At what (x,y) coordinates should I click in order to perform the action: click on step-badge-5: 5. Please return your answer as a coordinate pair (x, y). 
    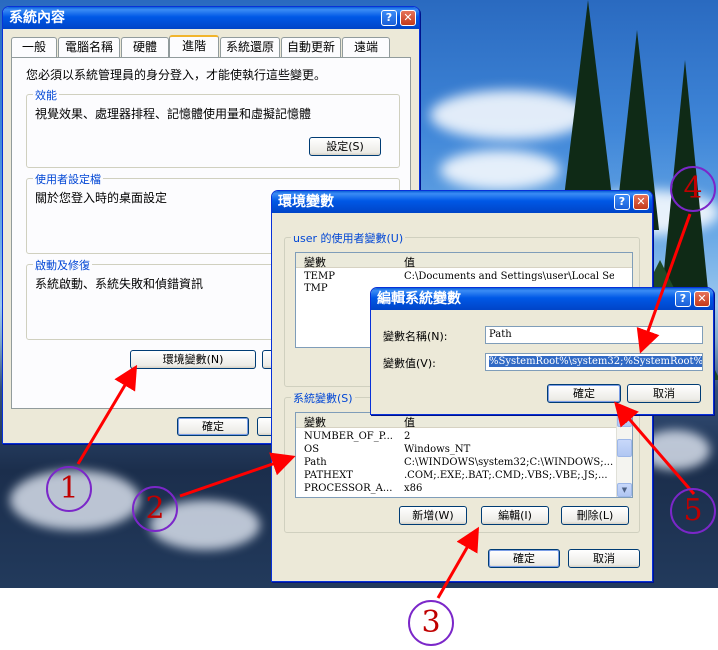
    Looking at the image, I should click on (693, 511).